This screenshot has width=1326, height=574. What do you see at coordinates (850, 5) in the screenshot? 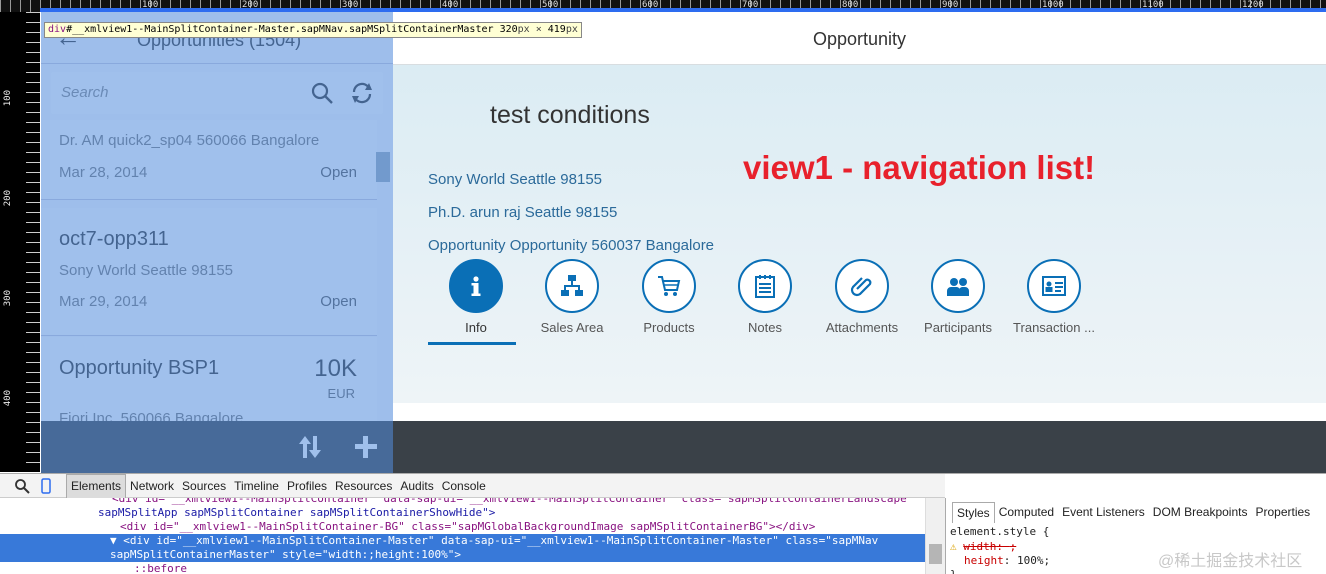
I see `ruler-label: 800` at bounding box center [850, 5].